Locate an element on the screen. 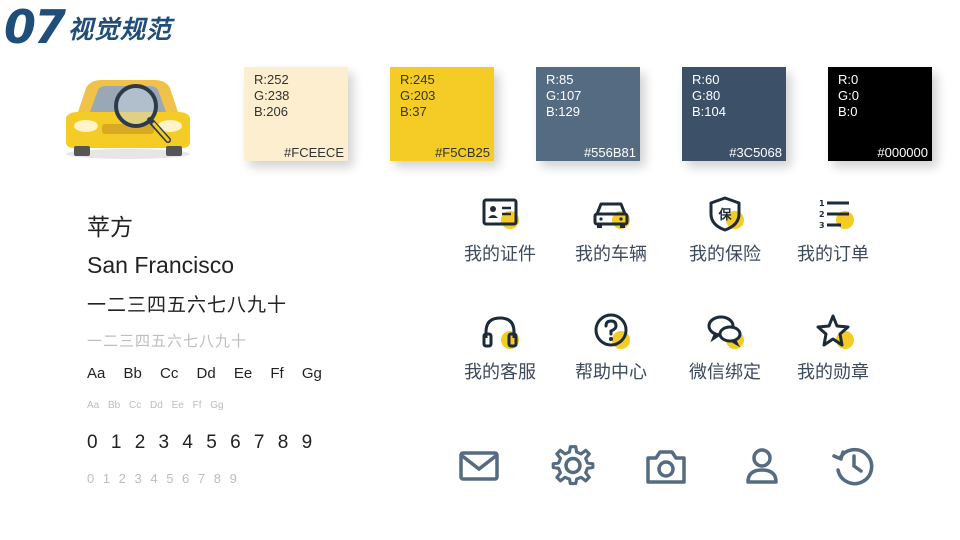 Image resolution: width=960 pixels, height=540 pixels. mail-icon is located at coordinates (479, 466).